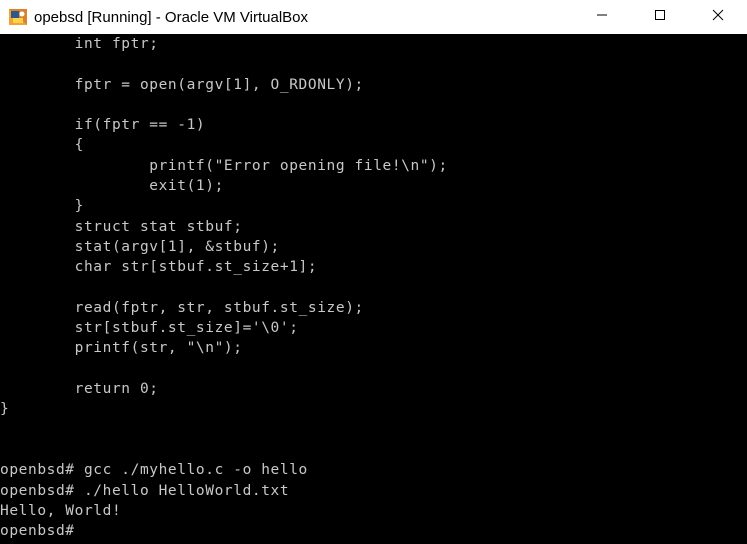 This screenshot has height=544, width=747. Describe the element at coordinates (42, 145) in the screenshot. I see `terminal-line: {` at that location.